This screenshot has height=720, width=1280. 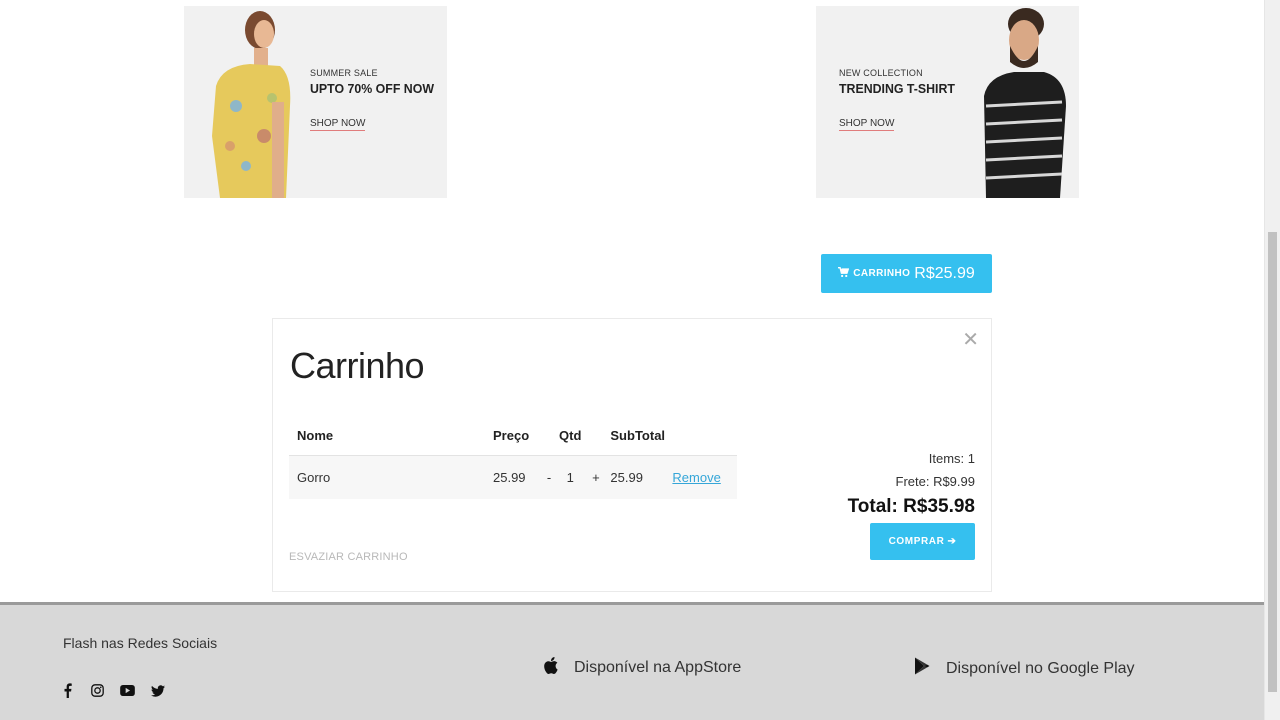 I want to click on page-scrollbar, so click(x=1272, y=360).